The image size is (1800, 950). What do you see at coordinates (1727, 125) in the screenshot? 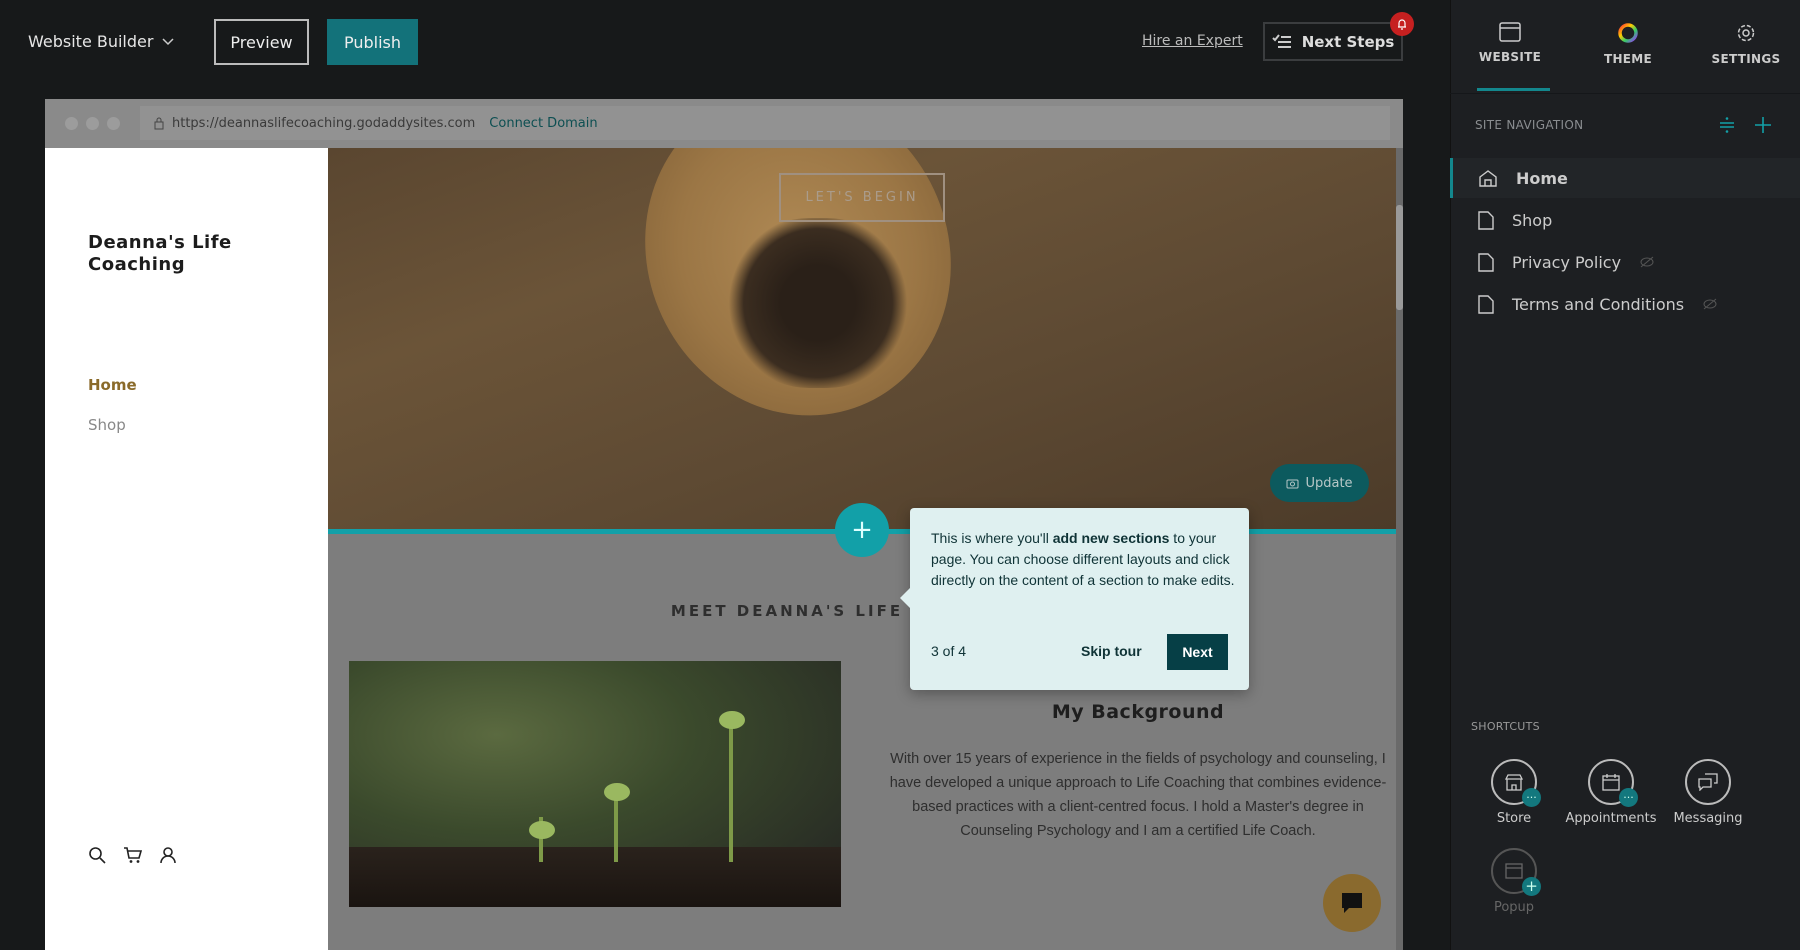
I see `reorder-icon` at bounding box center [1727, 125].